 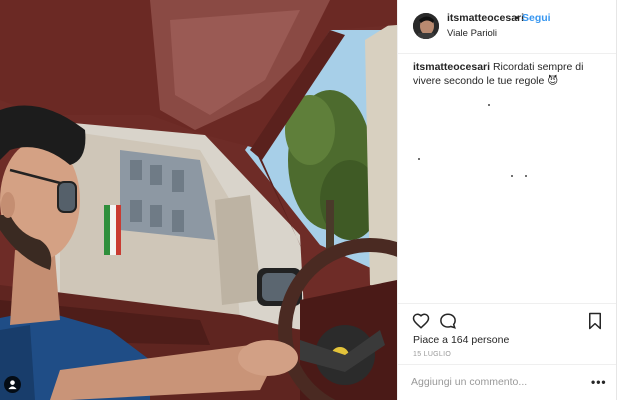 What do you see at coordinates (421, 321) in the screenshot?
I see `heart-icon` at bounding box center [421, 321].